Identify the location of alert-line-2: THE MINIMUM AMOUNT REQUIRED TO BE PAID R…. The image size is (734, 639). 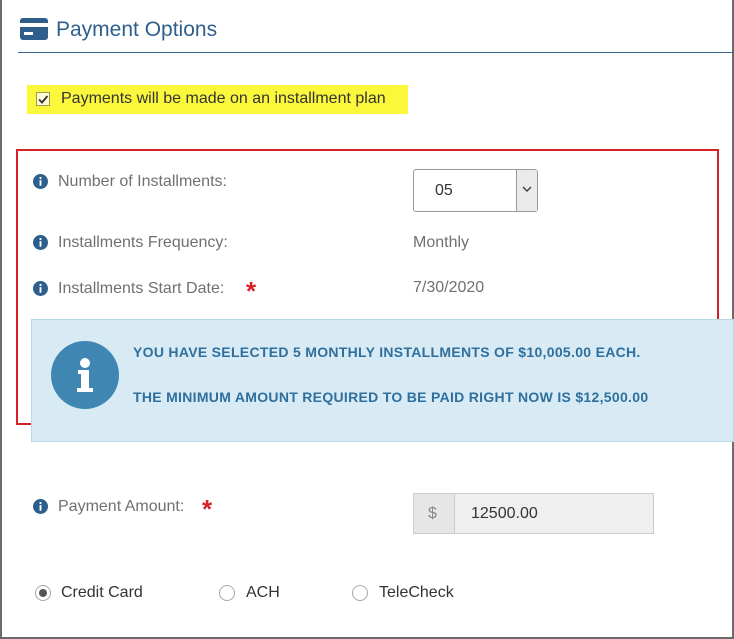
(391, 397).